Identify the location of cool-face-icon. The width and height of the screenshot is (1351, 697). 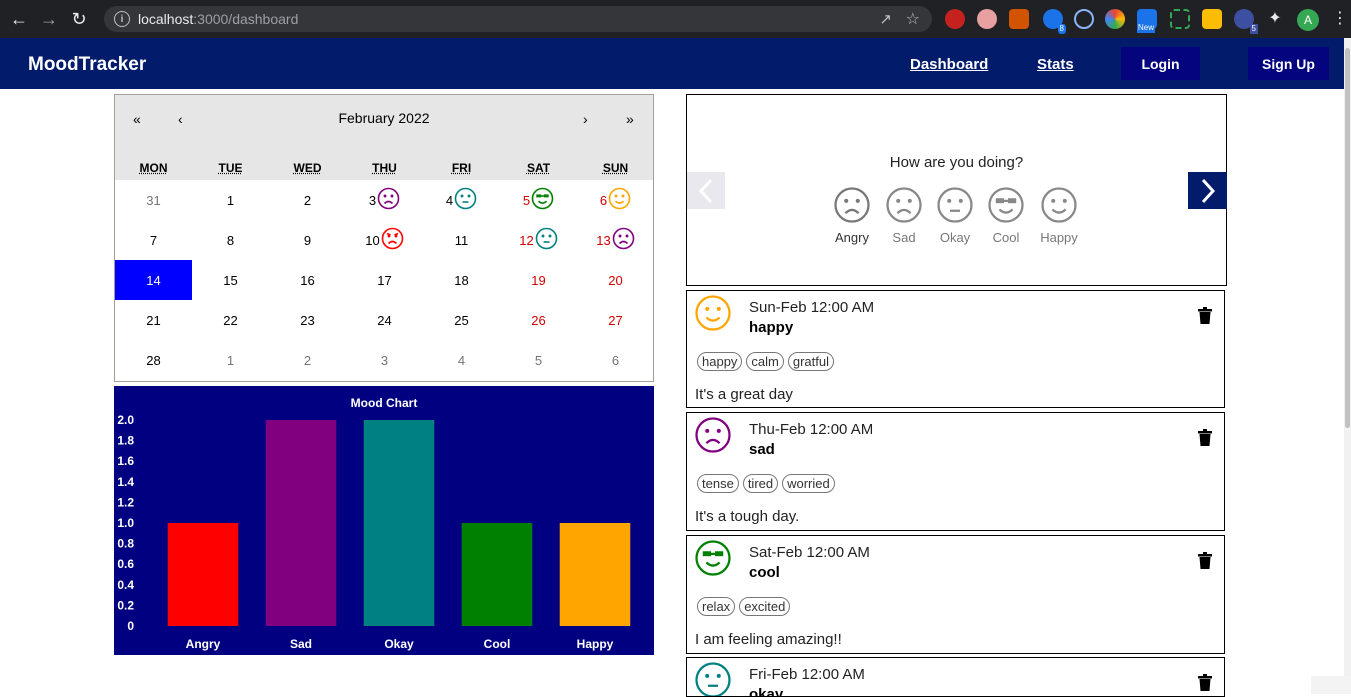
(542, 198).